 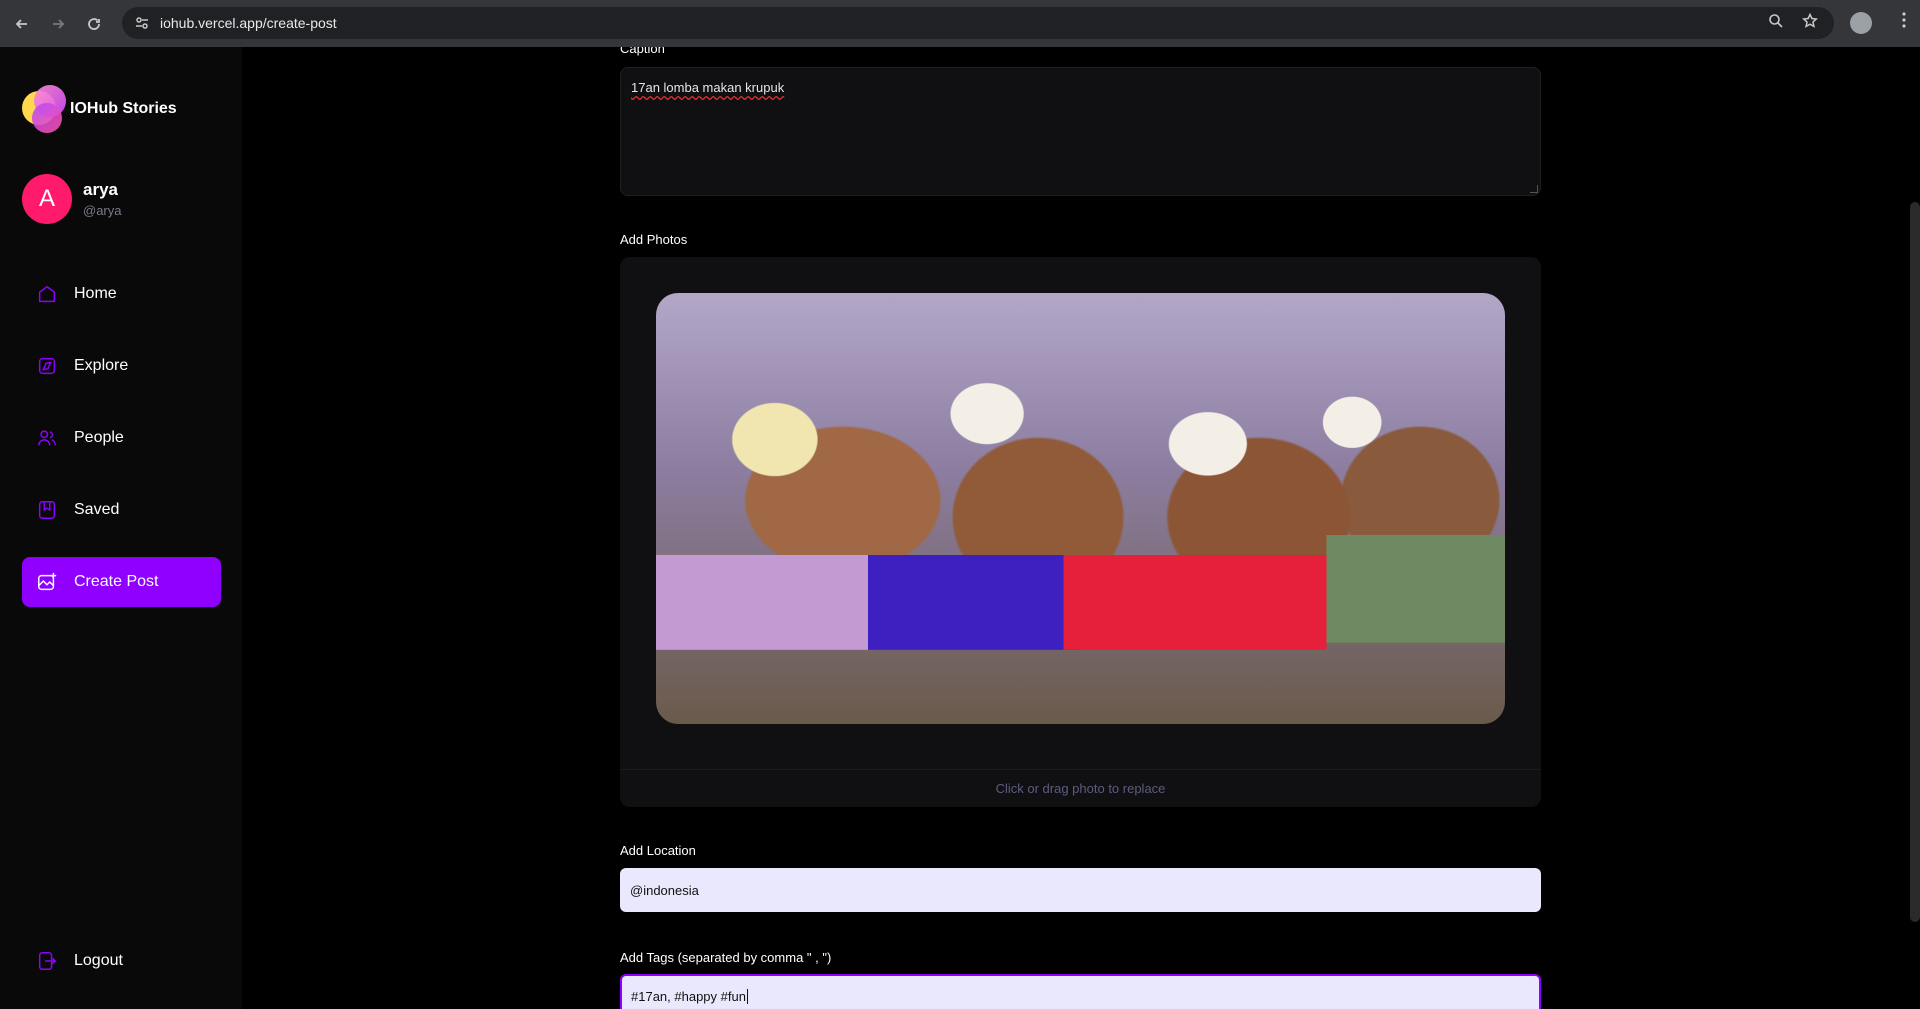 What do you see at coordinates (1915, 562) in the screenshot?
I see `scrollbar` at bounding box center [1915, 562].